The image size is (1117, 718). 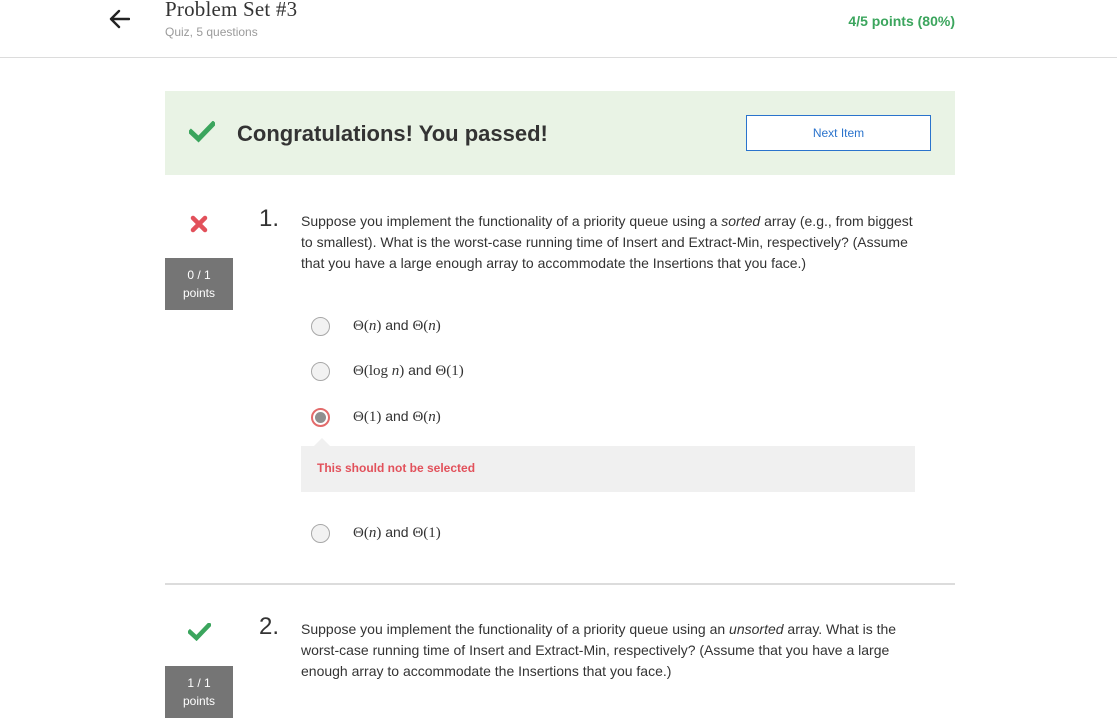 I want to click on option-label: Θ(n) and Θ(1), so click(x=397, y=532).